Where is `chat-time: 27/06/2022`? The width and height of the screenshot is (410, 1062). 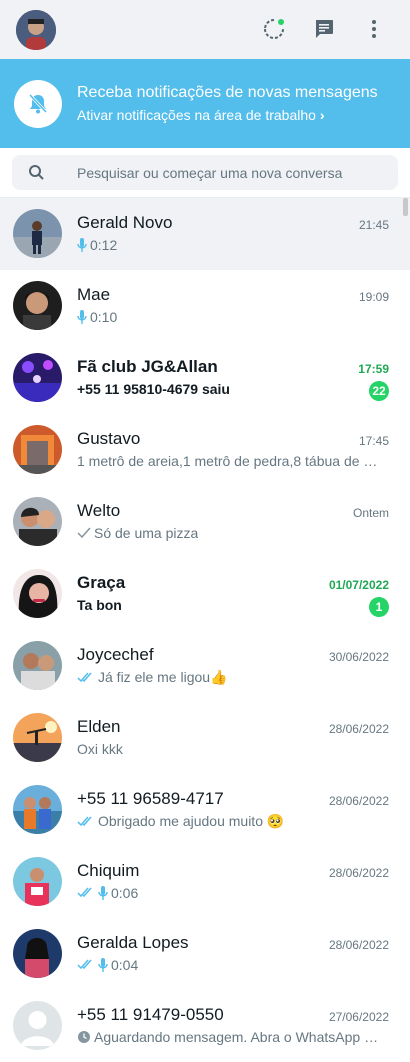
chat-time: 27/06/2022 is located at coordinates (358, 1017).